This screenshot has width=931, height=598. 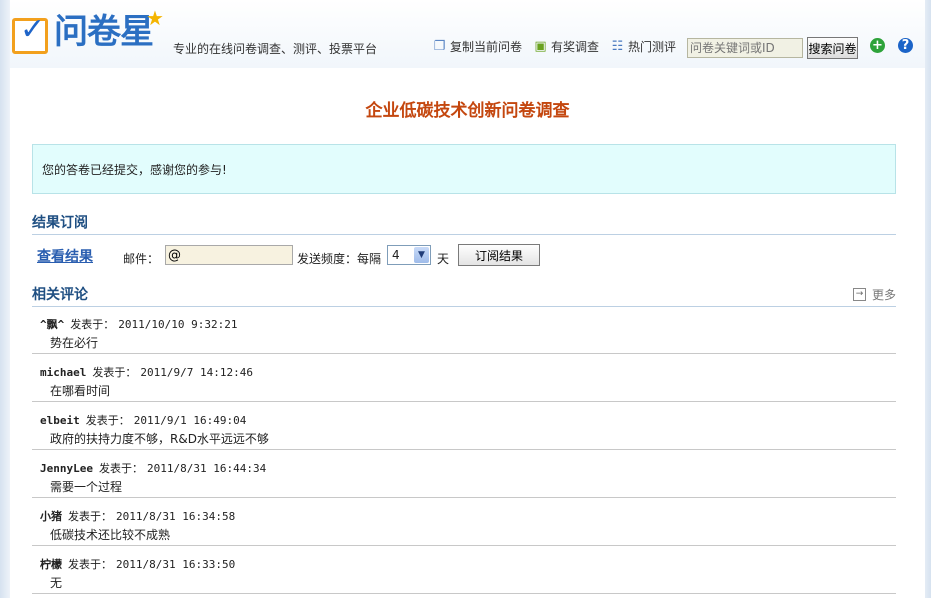 What do you see at coordinates (905, 45) in the screenshot?
I see `help-icon: ?` at bounding box center [905, 45].